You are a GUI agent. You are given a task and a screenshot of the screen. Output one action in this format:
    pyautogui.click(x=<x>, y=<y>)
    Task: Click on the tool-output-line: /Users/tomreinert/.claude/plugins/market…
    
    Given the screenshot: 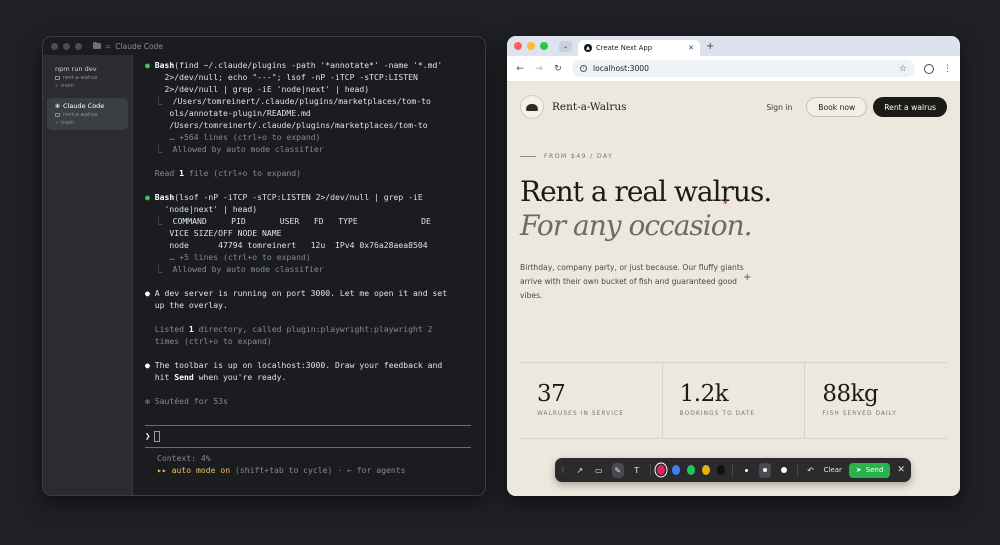 What is the action you would take?
    pyautogui.click(x=309, y=125)
    